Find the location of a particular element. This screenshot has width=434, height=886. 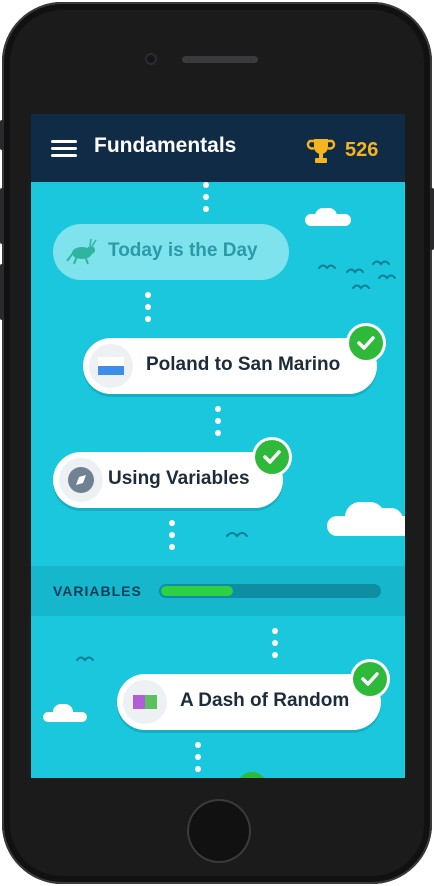

lesson-using-variables: Using Variables is located at coordinates (168, 480).